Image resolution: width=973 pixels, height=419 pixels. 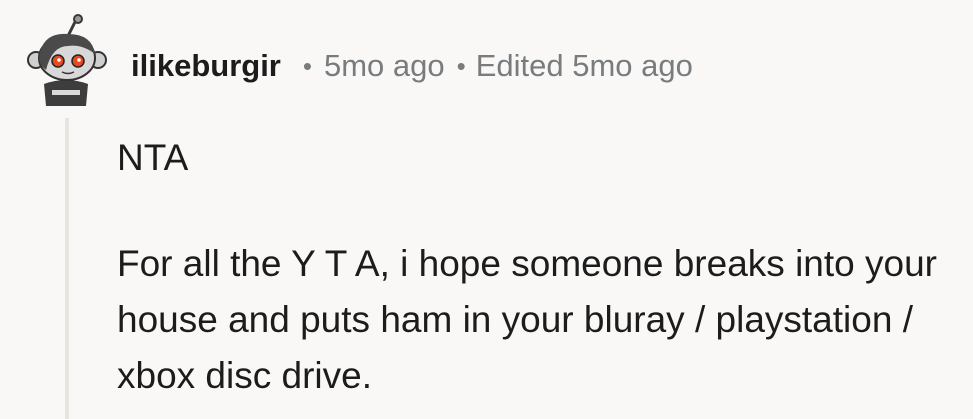 I want to click on edited-timestamp: Edited 5mo ago, so click(x=584, y=65).